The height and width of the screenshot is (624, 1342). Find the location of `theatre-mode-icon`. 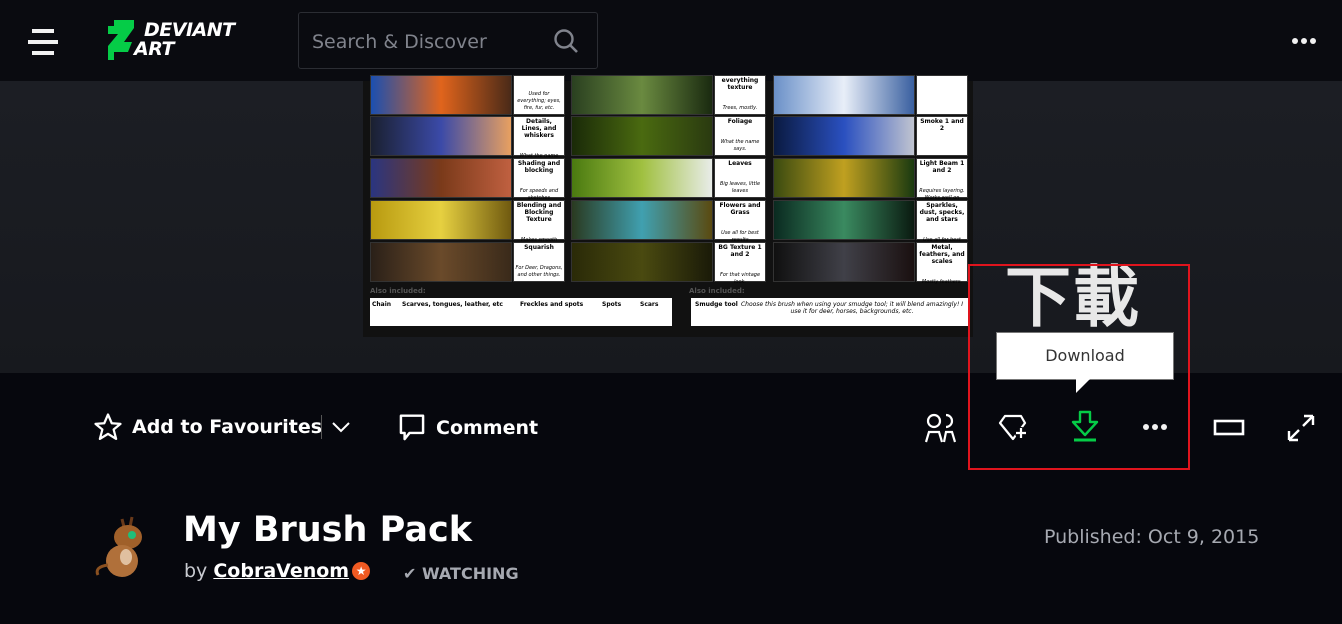

theatre-mode-icon is located at coordinates (1230, 428).